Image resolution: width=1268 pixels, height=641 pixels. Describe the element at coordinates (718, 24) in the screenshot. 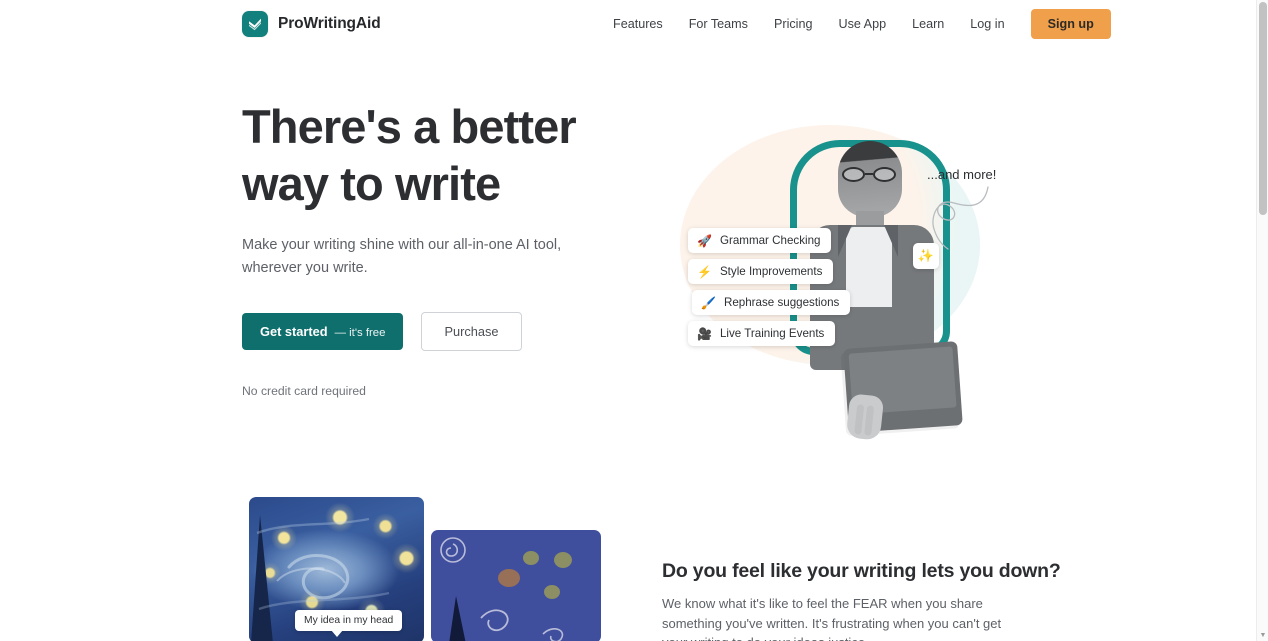

I see `nav-item-for-teams: For Teams` at that location.